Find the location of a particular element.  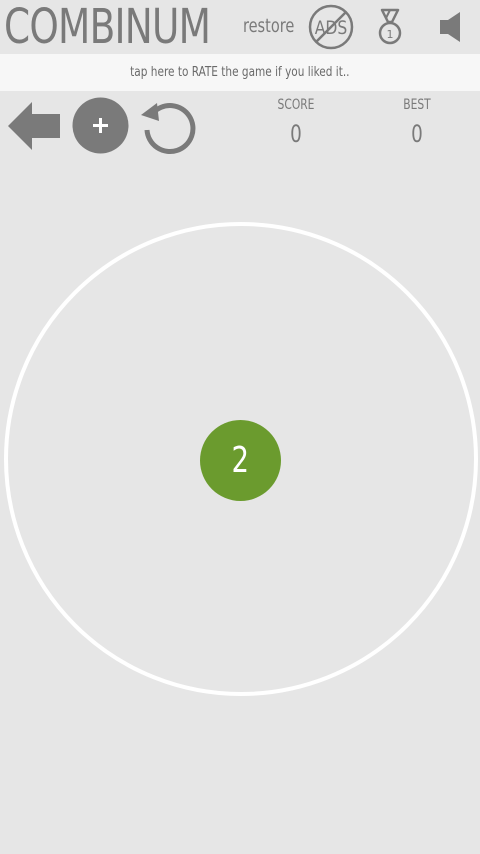

top-bar: COMBINUM restore ADS 1 is located at coordinates (240, 27).